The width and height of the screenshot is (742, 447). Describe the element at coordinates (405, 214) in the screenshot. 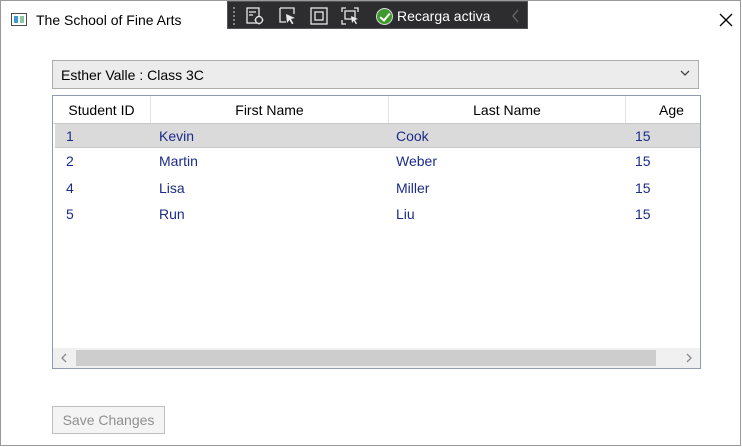

I see `cell-last-name: Liu` at that location.